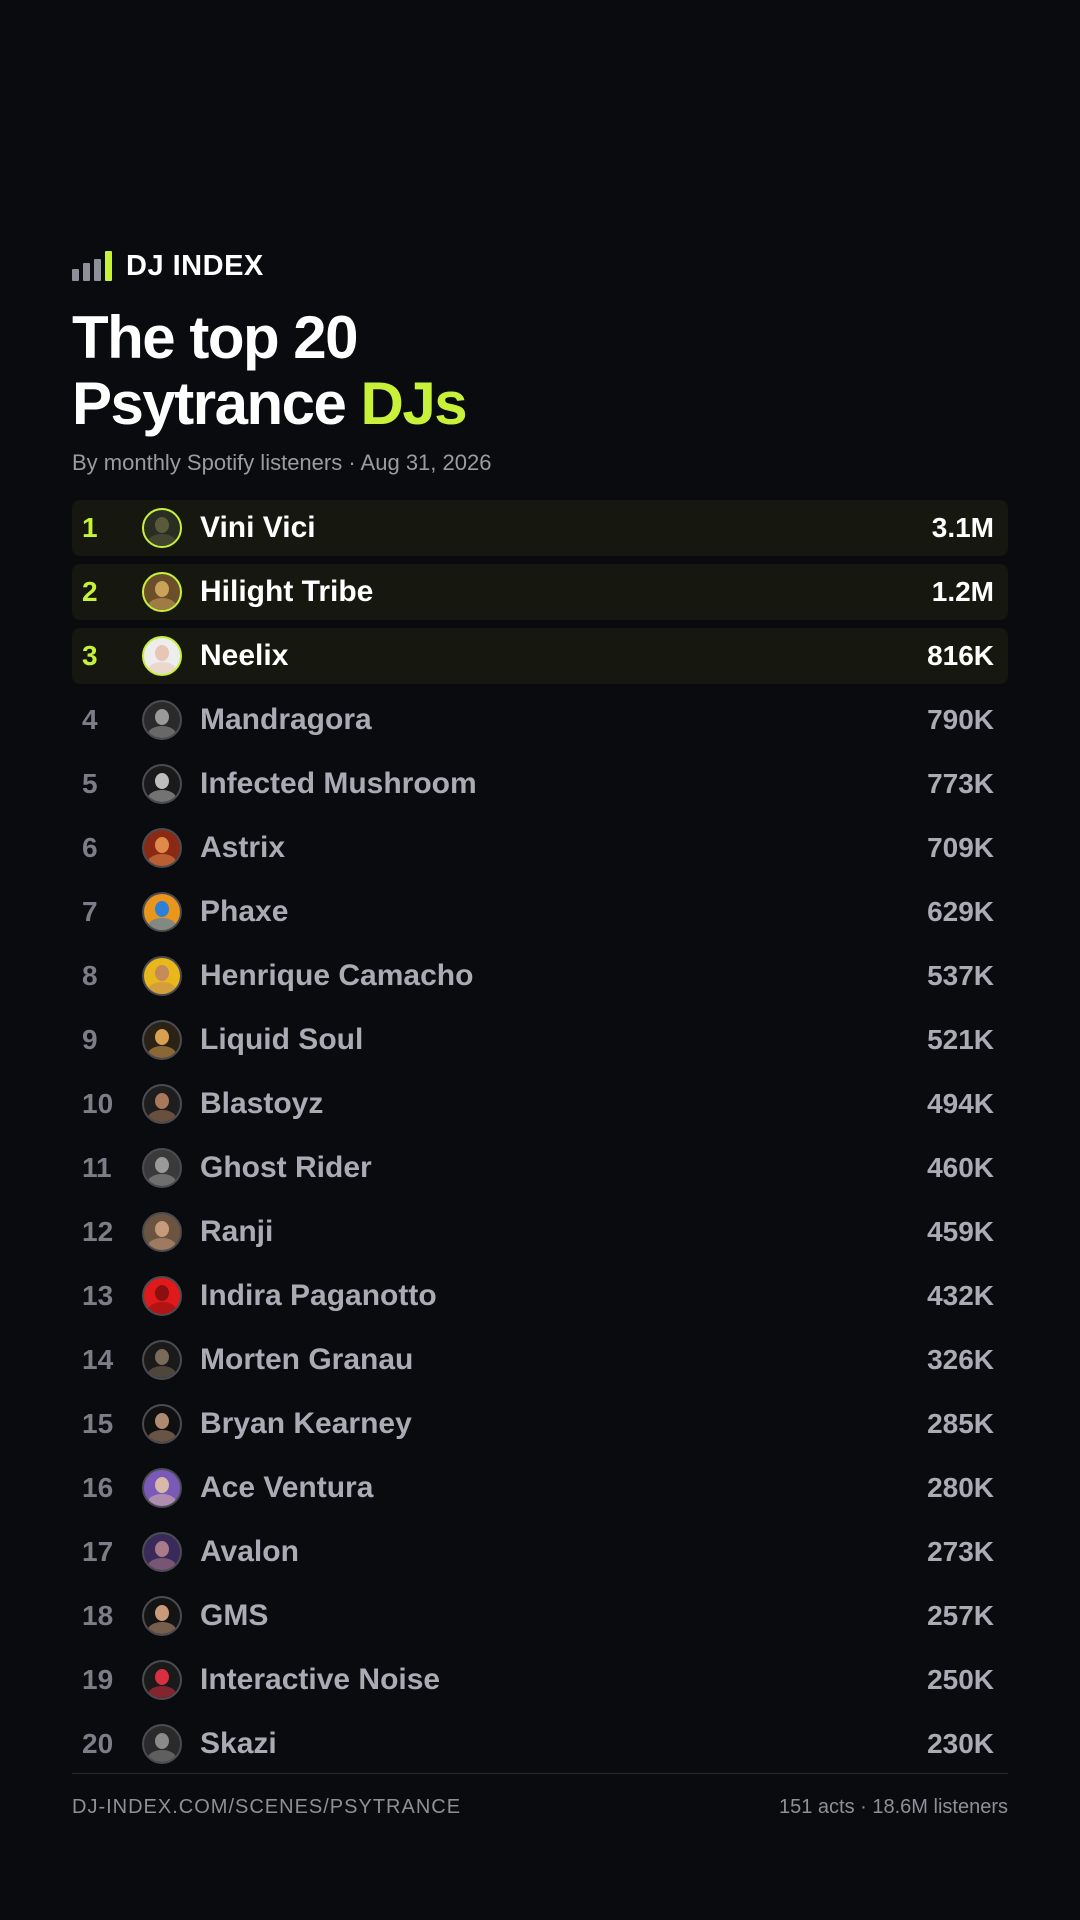 The width and height of the screenshot is (1080, 1920). Describe the element at coordinates (540, 656) in the screenshot. I see `ranking-row: 3 Neelix 816K` at that location.